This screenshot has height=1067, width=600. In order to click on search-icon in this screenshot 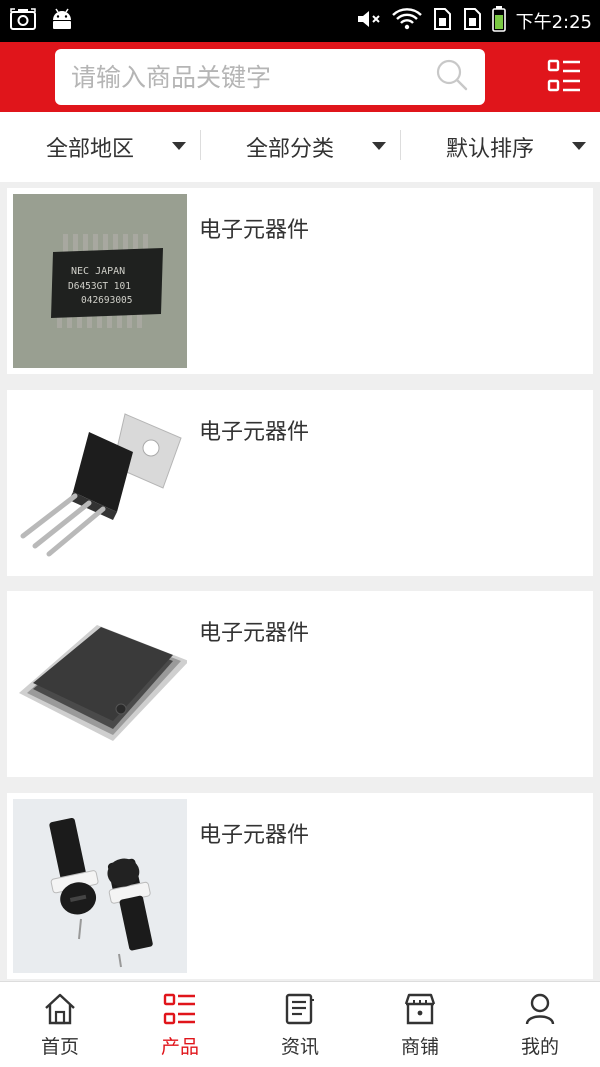, I will do `click(452, 77)`.